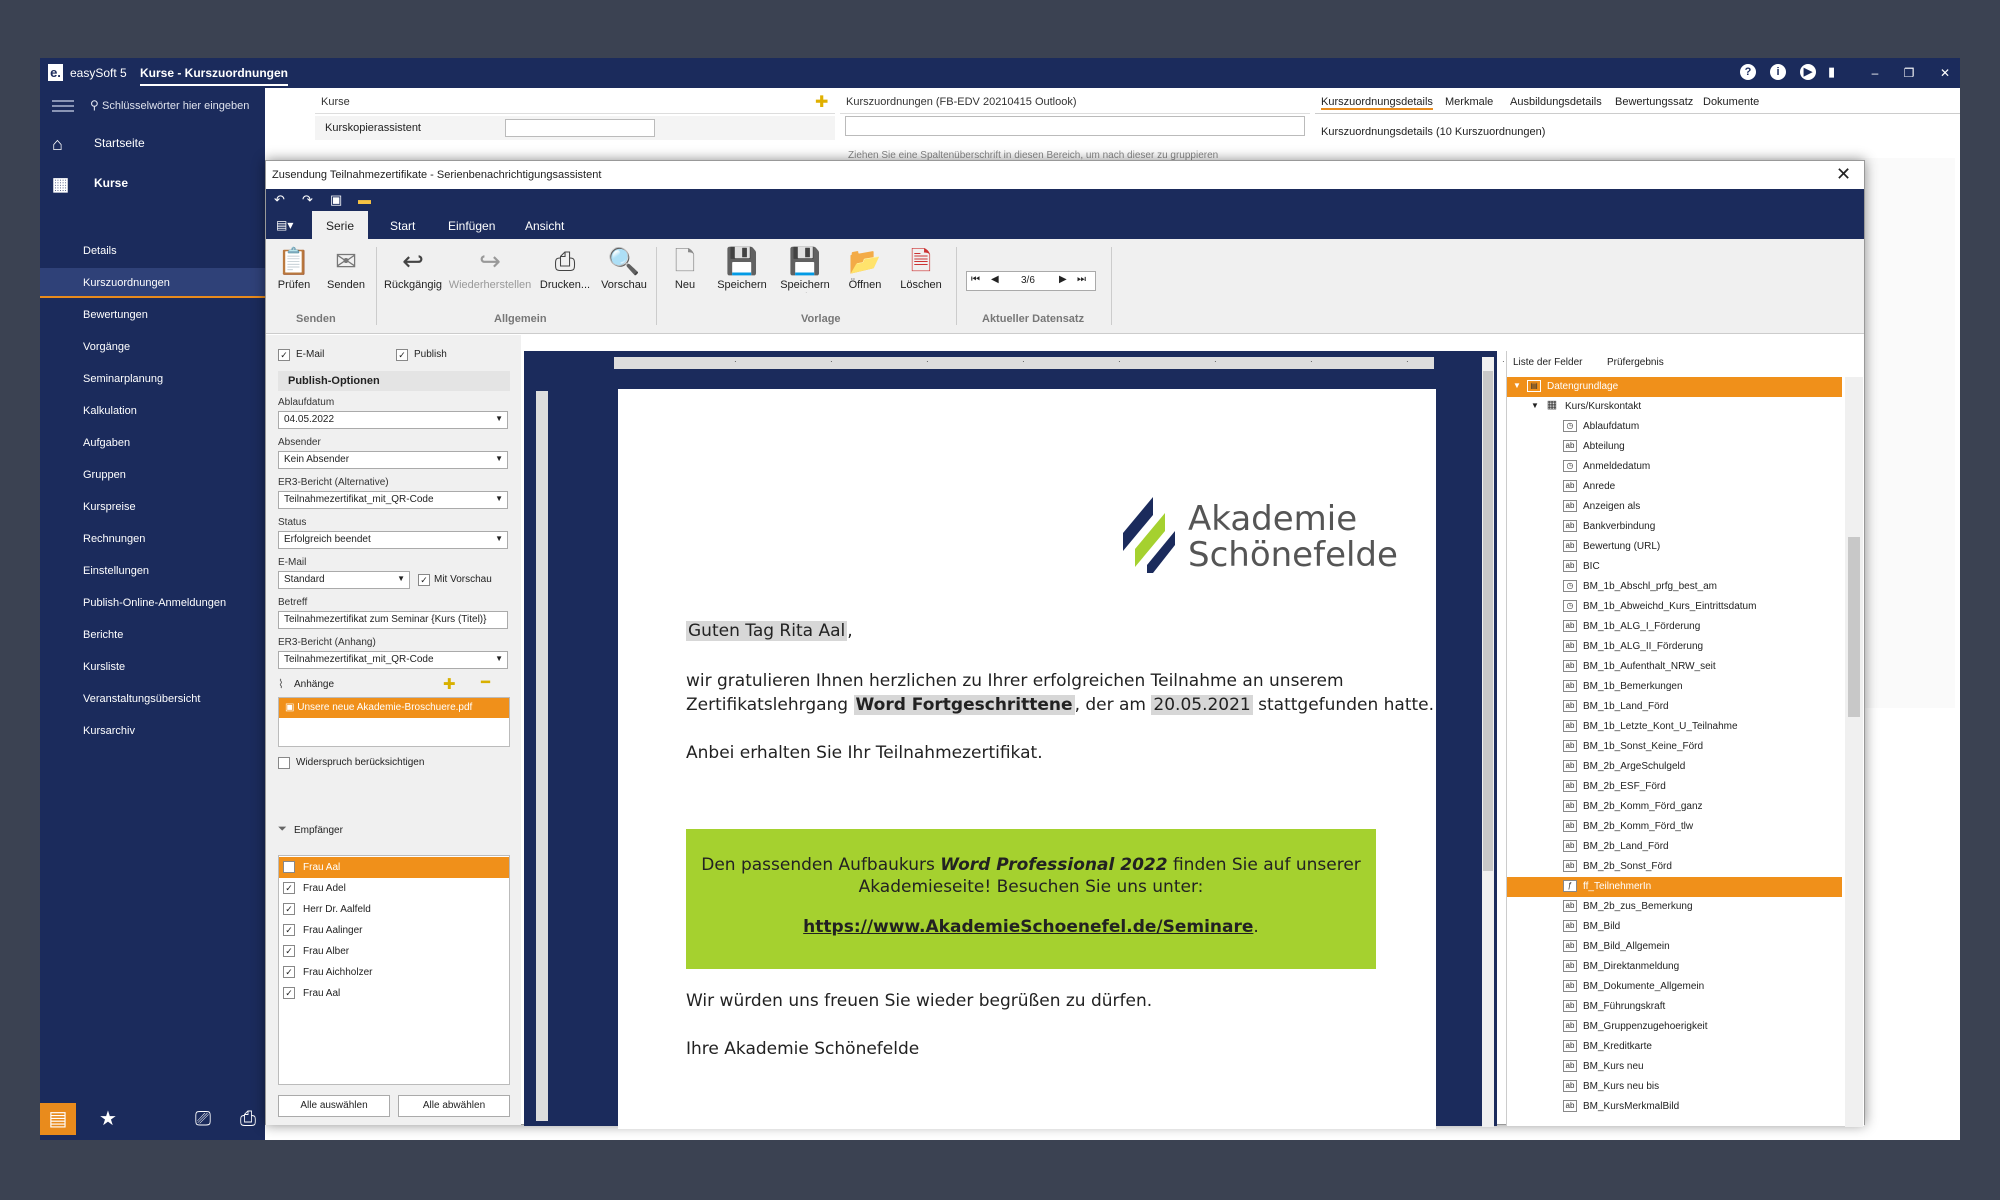 The image size is (2000, 1200). Describe the element at coordinates (58, 1119) in the screenshot. I see `panel-icon: ▤` at that location.